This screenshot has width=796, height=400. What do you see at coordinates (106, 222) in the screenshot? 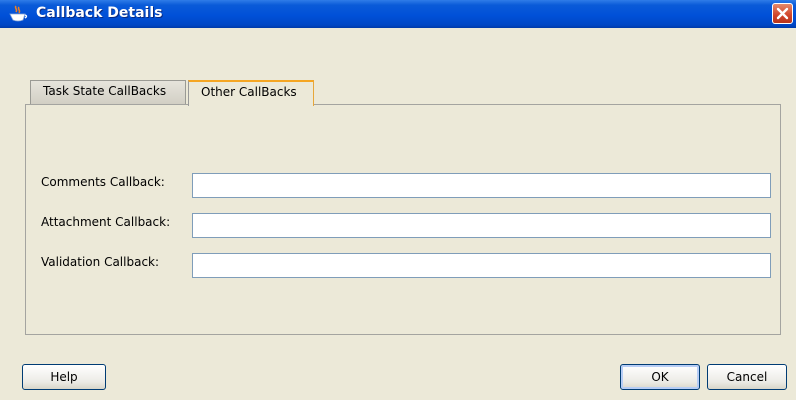
I see `attachment-callback-label: Attachment Callback:` at bounding box center [106, 222].